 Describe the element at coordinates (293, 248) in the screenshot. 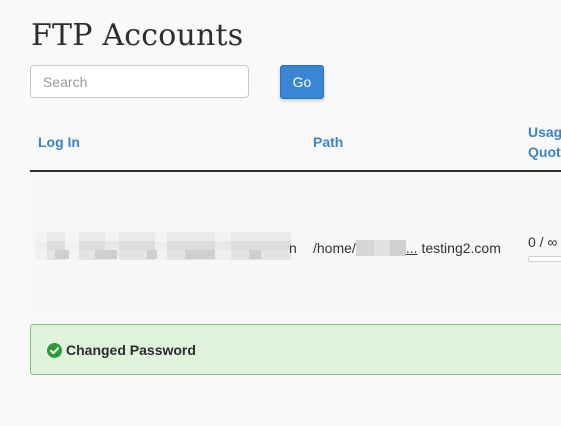

I see `login-cell-visible-tail: n` at that location.